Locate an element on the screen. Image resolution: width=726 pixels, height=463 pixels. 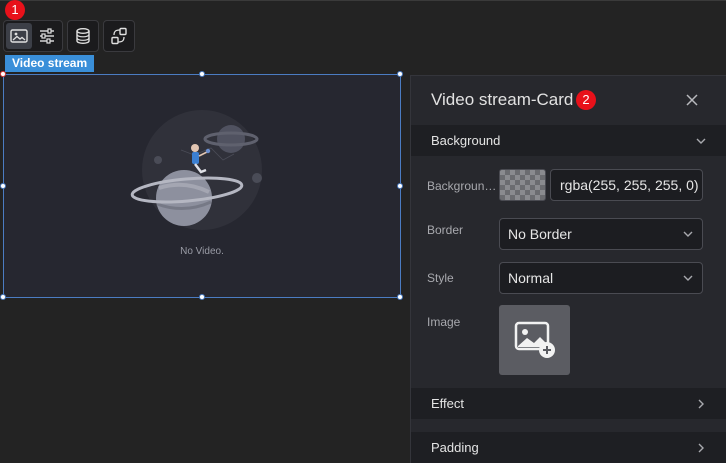
border-select: No Border is located at coordinates (601, 234).